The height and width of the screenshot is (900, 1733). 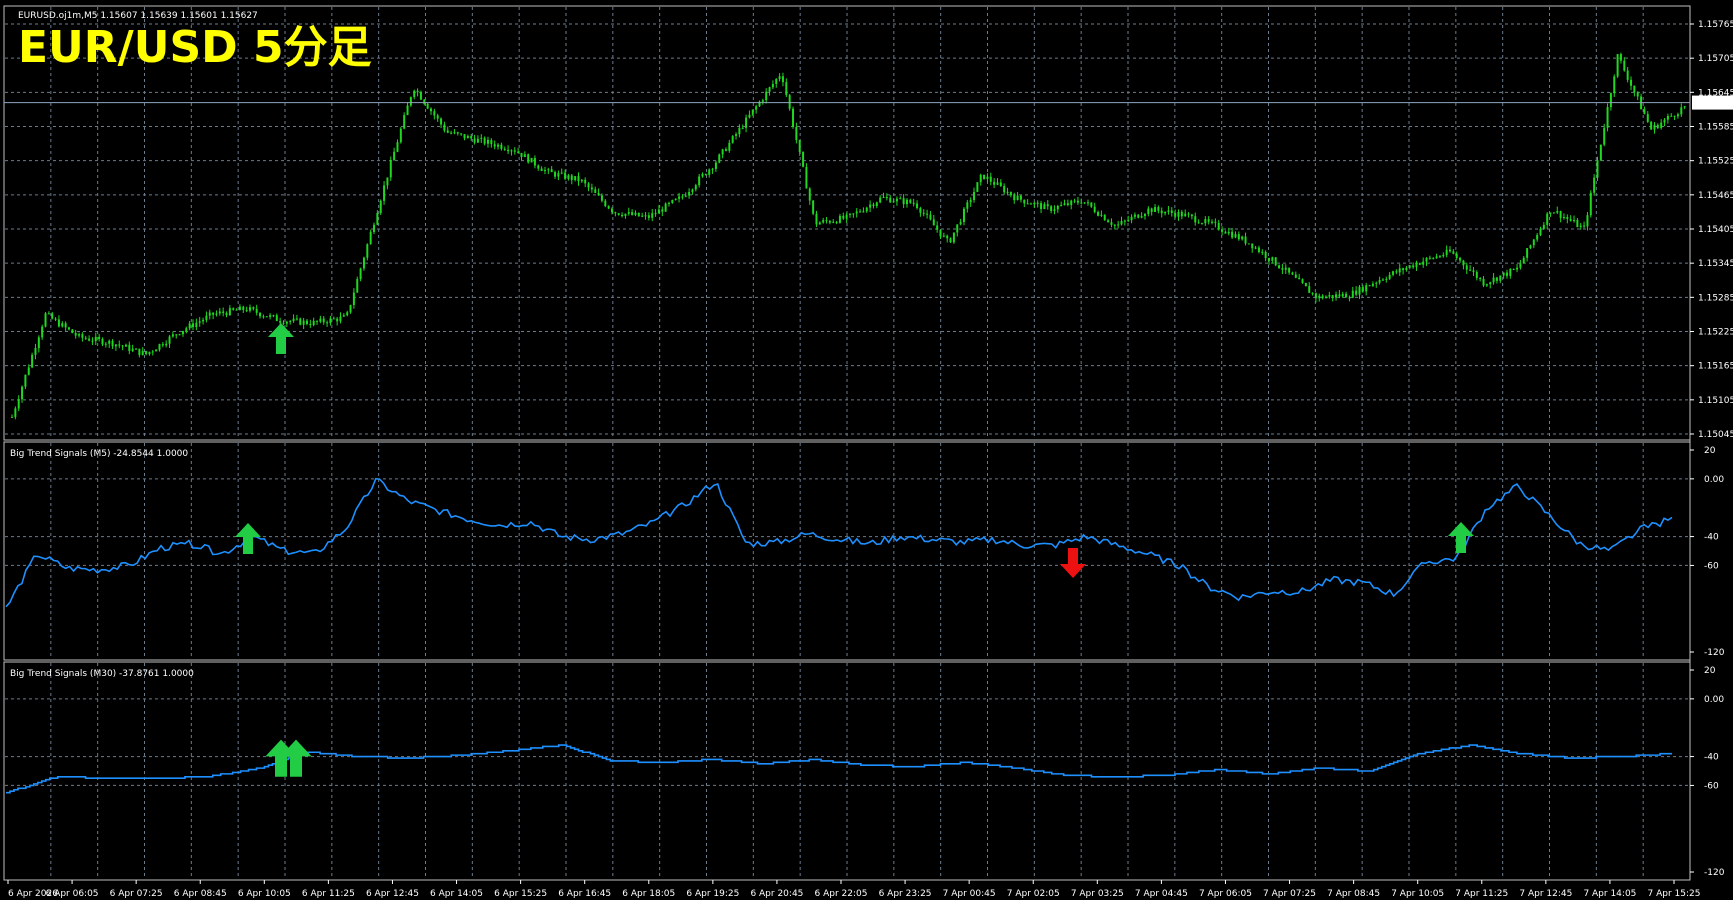 What do you see at coordinates (1711, 538) in the screenshot?
I see `value-tick-label: -40` at bounding box center [1711, 538].